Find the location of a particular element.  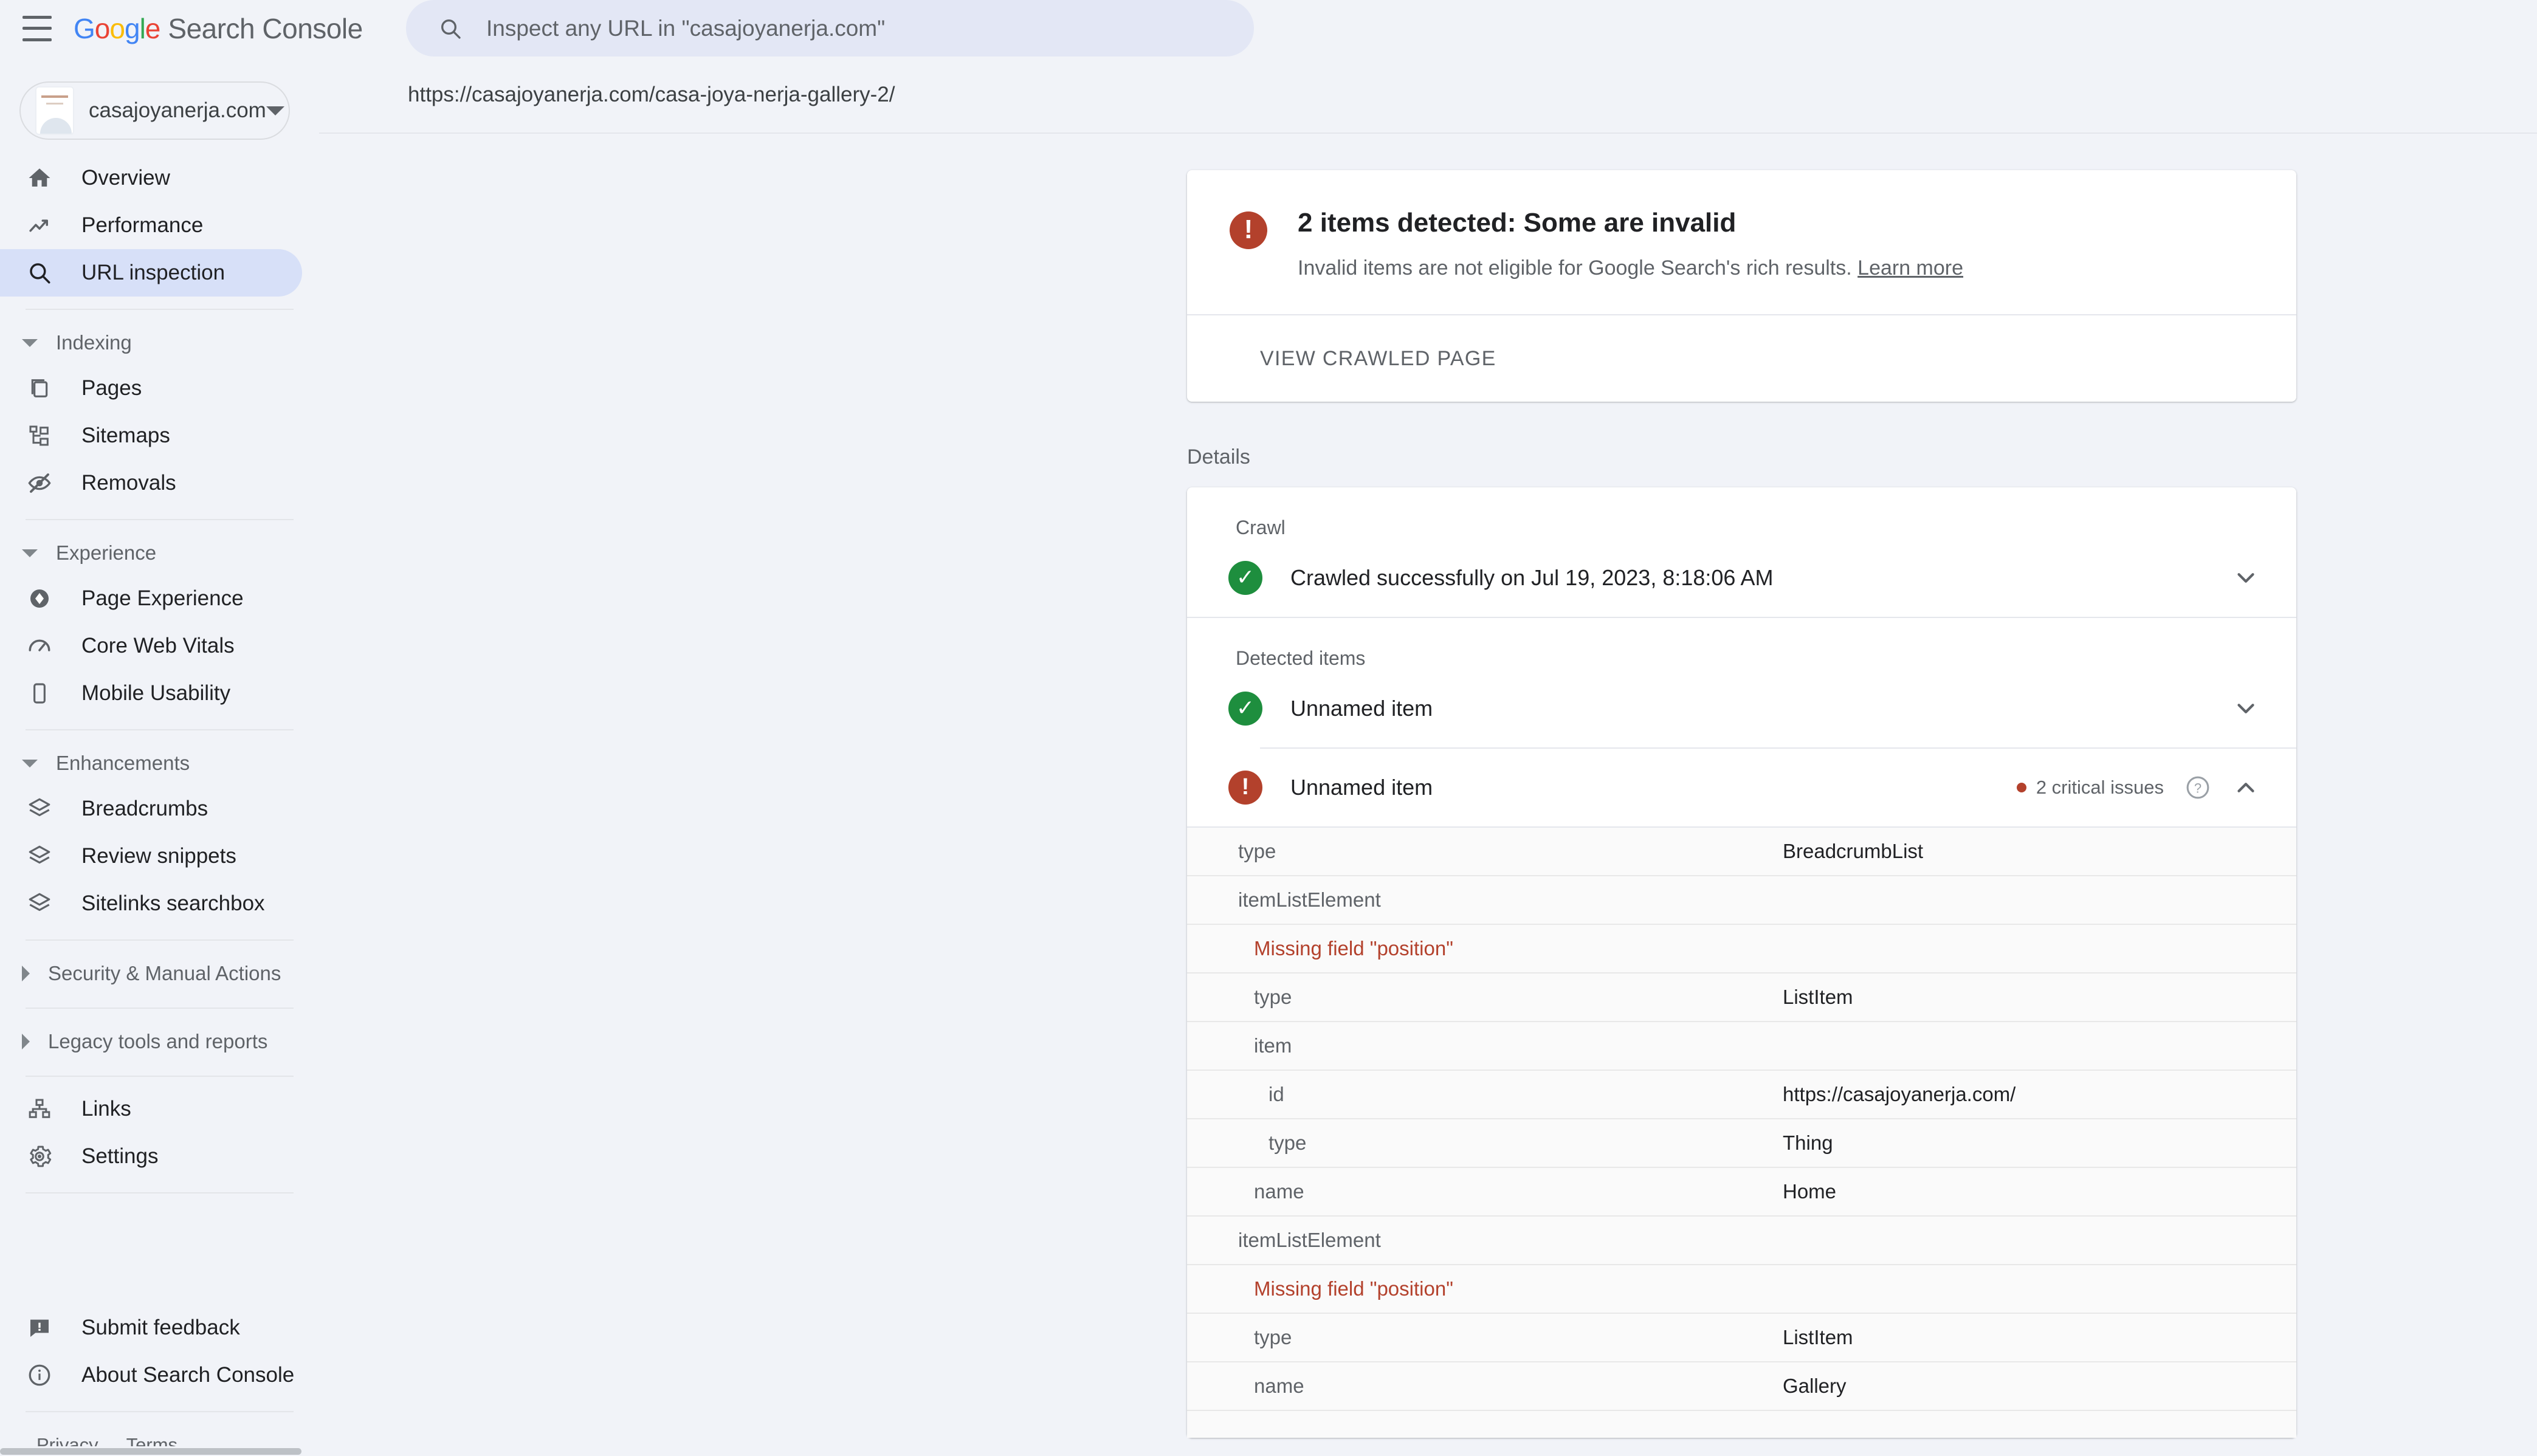

property-thumbnail-icon is located at coordinates (55, 110).